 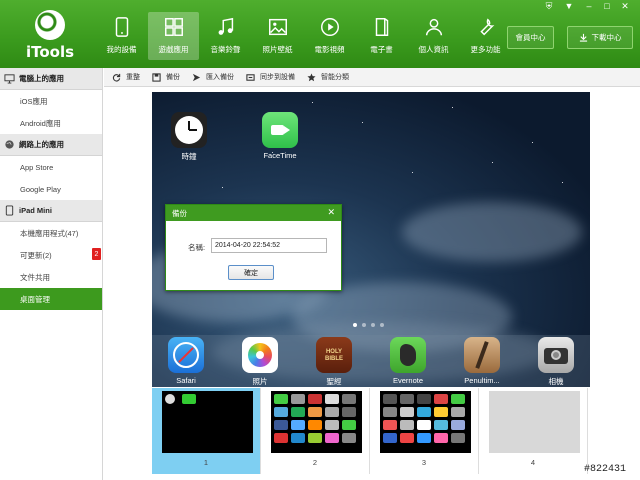 What do you see at coordinates (220, 77) in the screenshot?
I see `tool-label: 匯入備份` at bounding box center [220, 77].